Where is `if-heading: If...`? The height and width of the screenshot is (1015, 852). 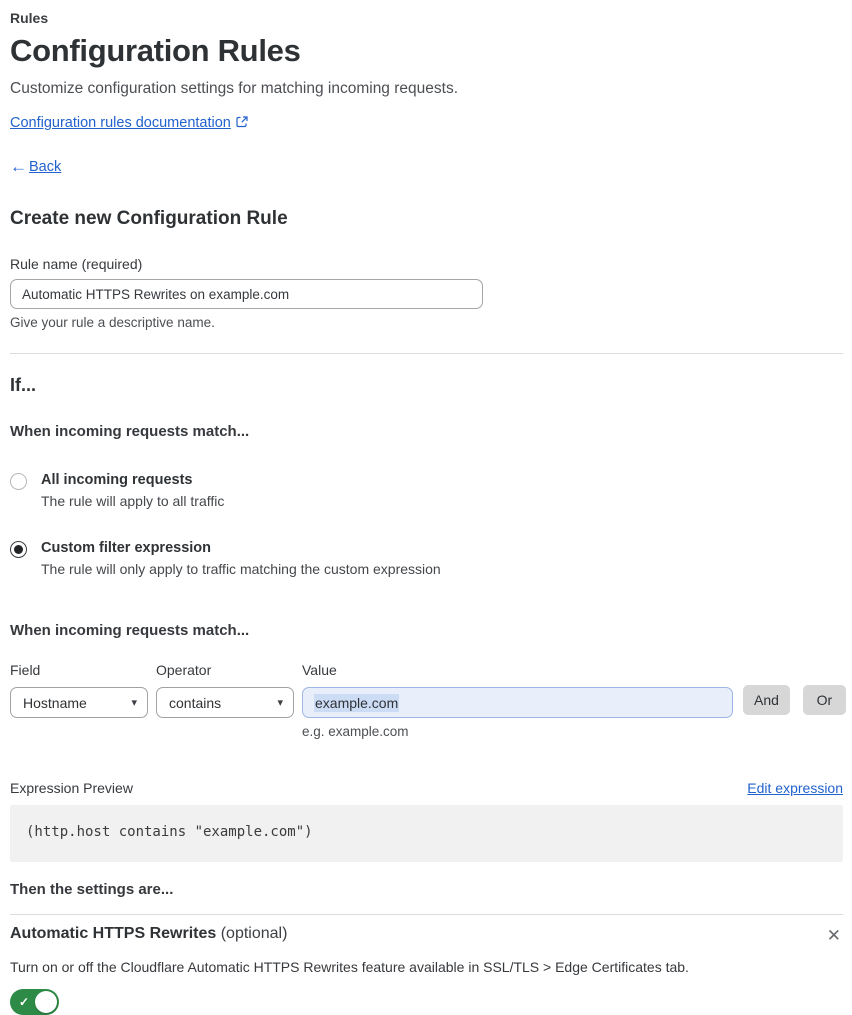 if-heading: If... is located at coordinates (23, 385).